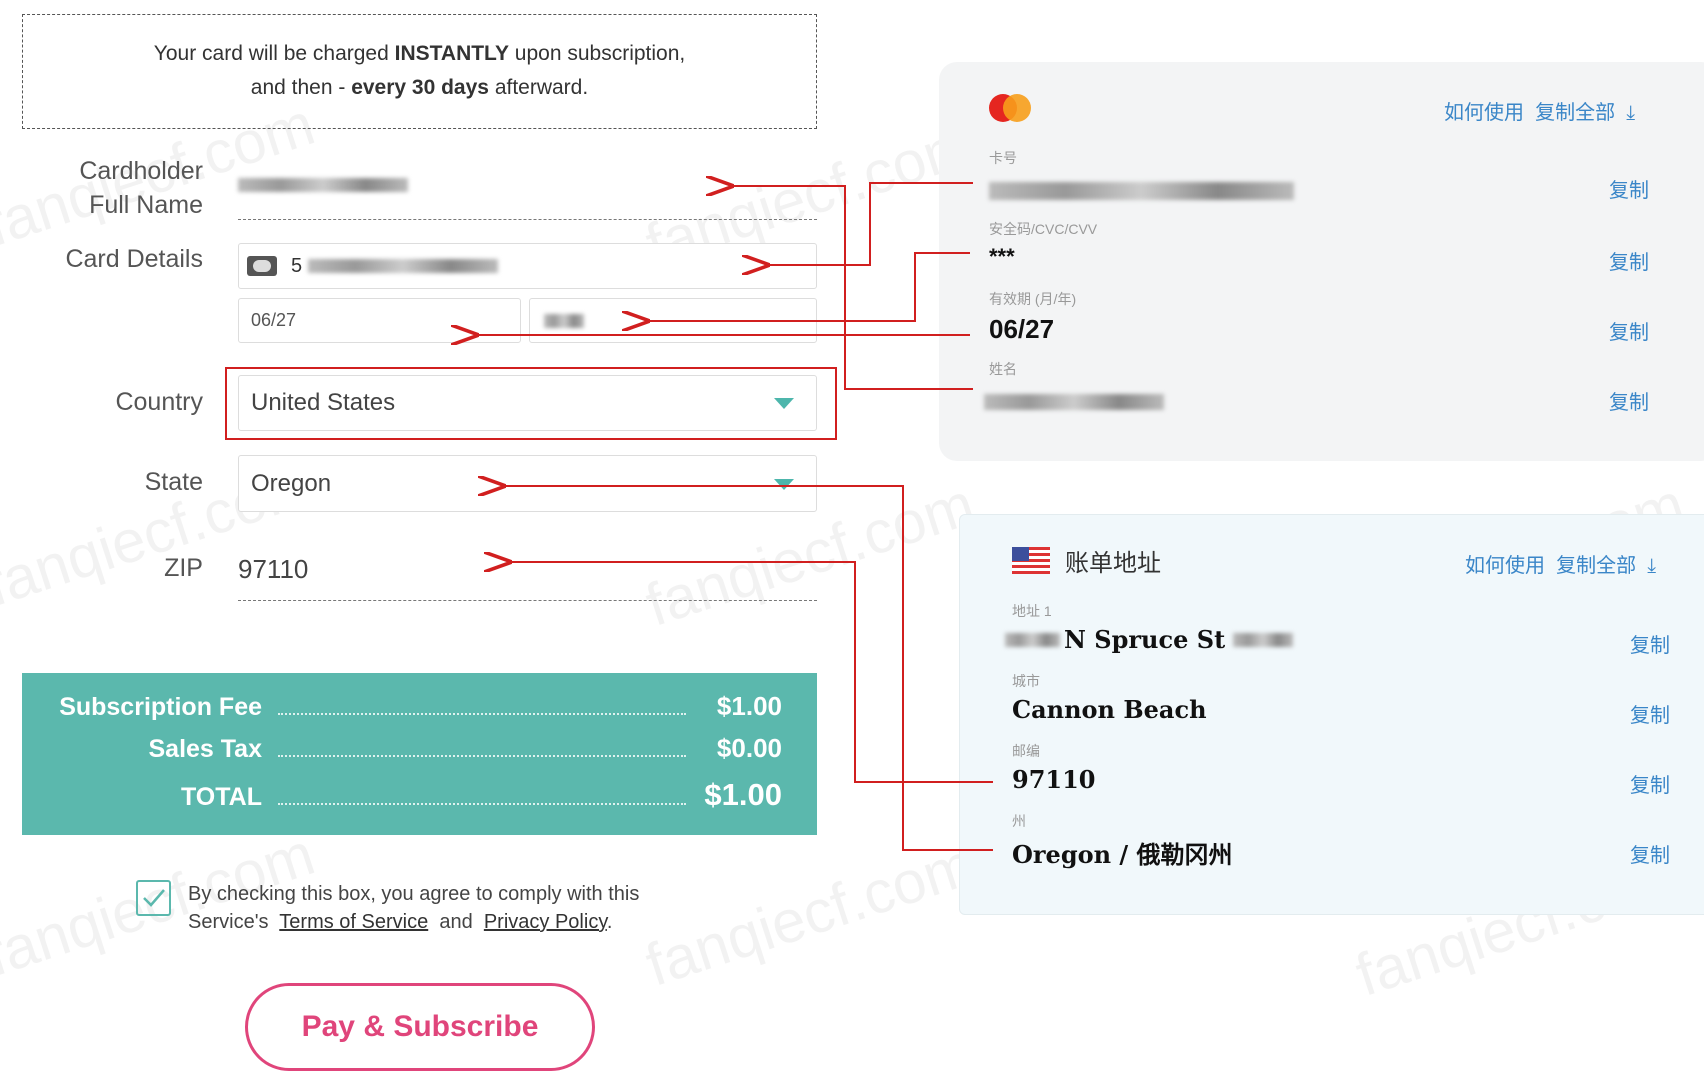 Image resolution: width=1704 pixels, height=1090 pixels. I want to click on state-select: Oregon, so click(527, 483).